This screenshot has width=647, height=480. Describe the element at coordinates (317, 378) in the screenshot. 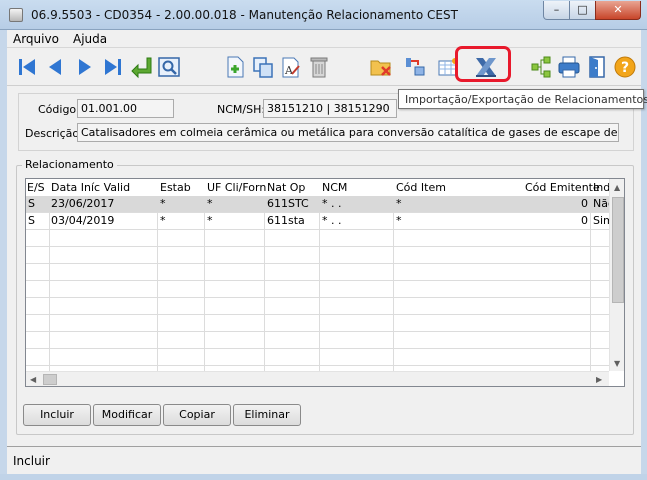

I see `horizontal-scrollbar: ◀ ▶` at that location.